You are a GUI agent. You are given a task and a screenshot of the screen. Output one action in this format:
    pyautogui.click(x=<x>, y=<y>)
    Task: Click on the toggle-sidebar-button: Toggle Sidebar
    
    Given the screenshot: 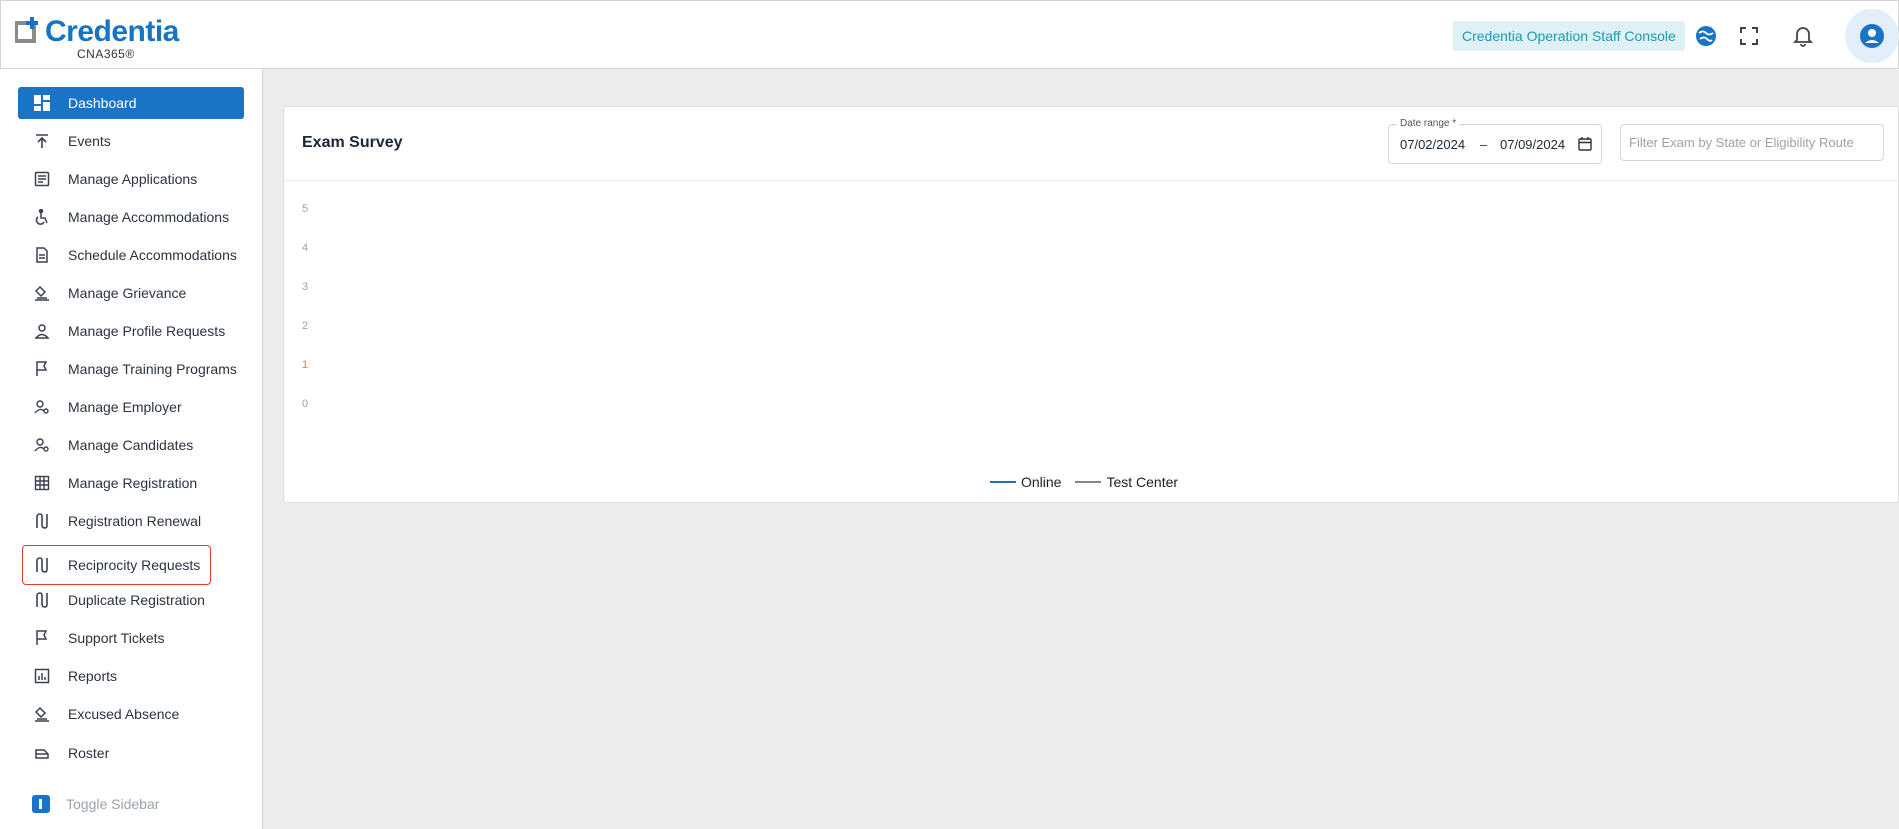 What is the action you would take?
    pyautogui.click(x=88, y=804)
    